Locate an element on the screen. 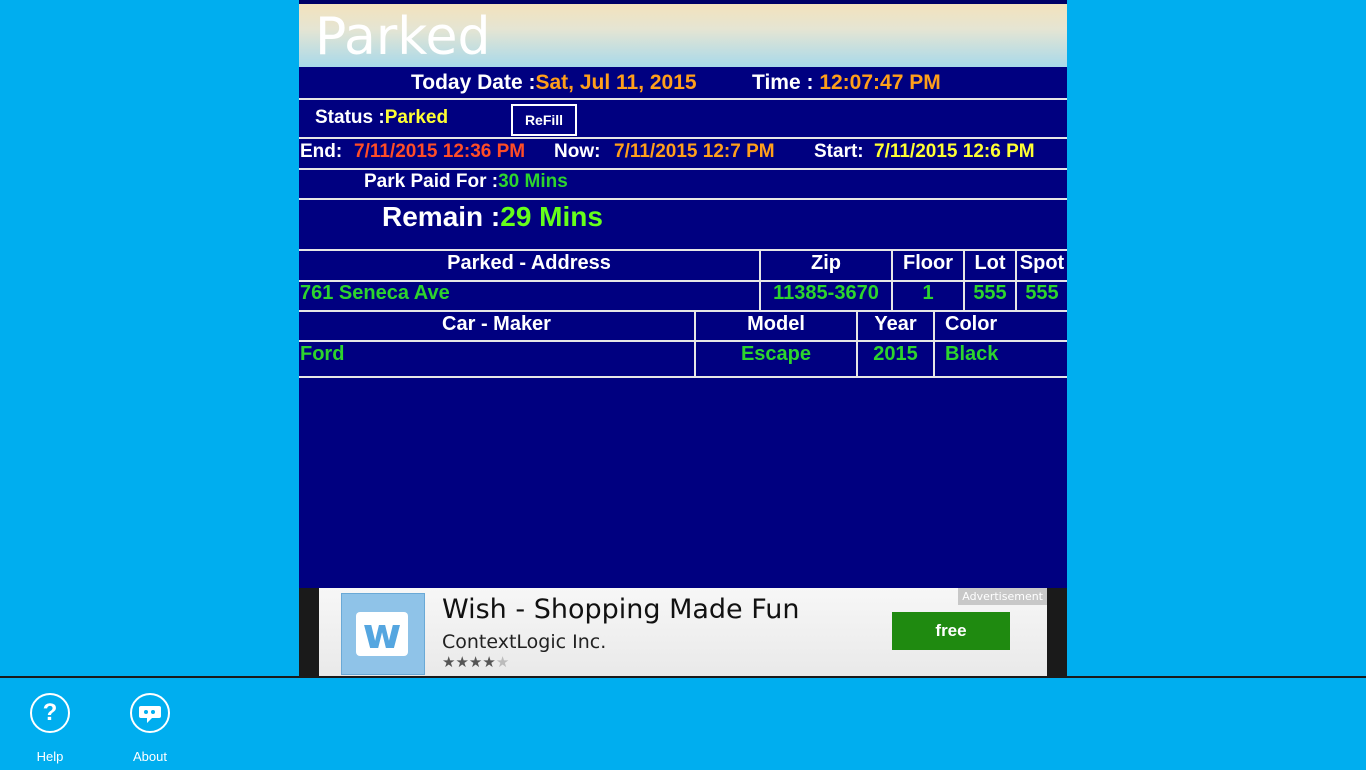 The image size is (1366, 770). address-value: 761 Seneca Ave is located at coordinates (375, 293).